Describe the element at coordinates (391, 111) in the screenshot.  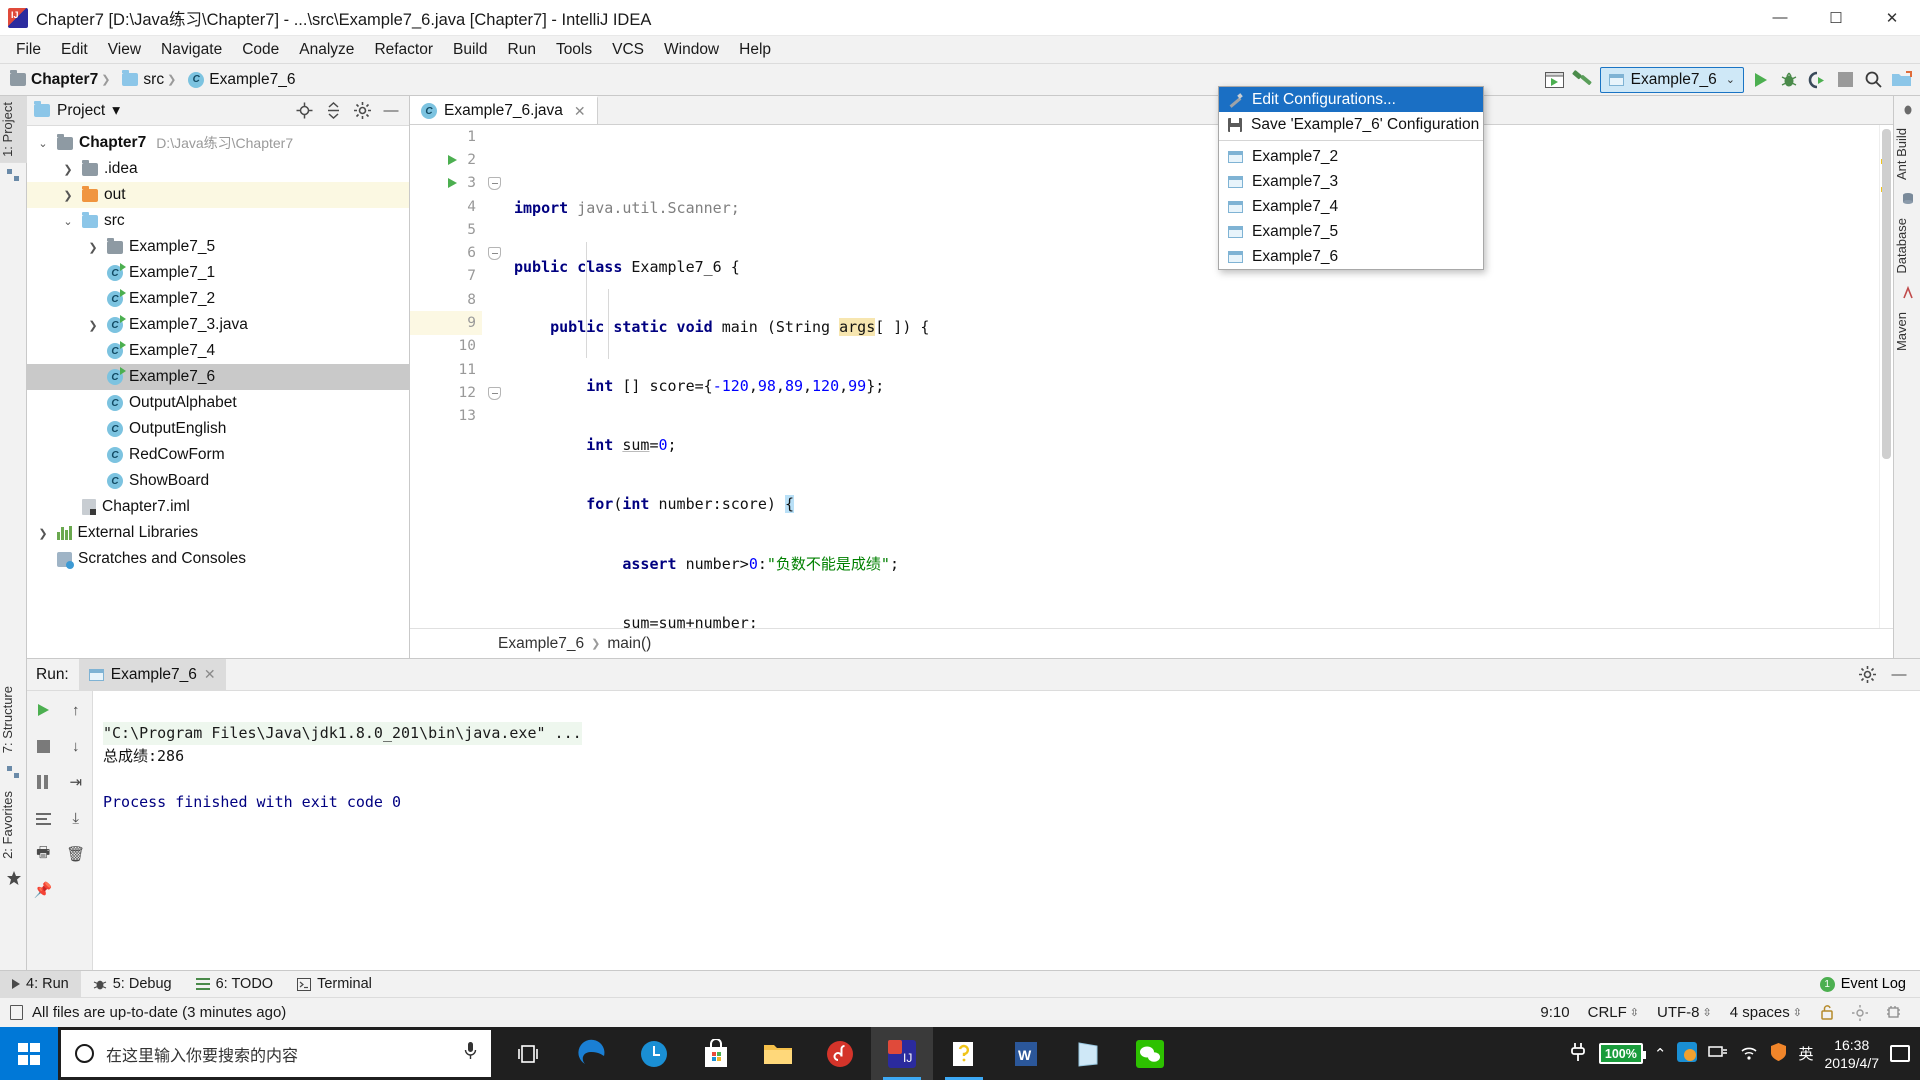
I see `hide-panel-icon: —` at that location.